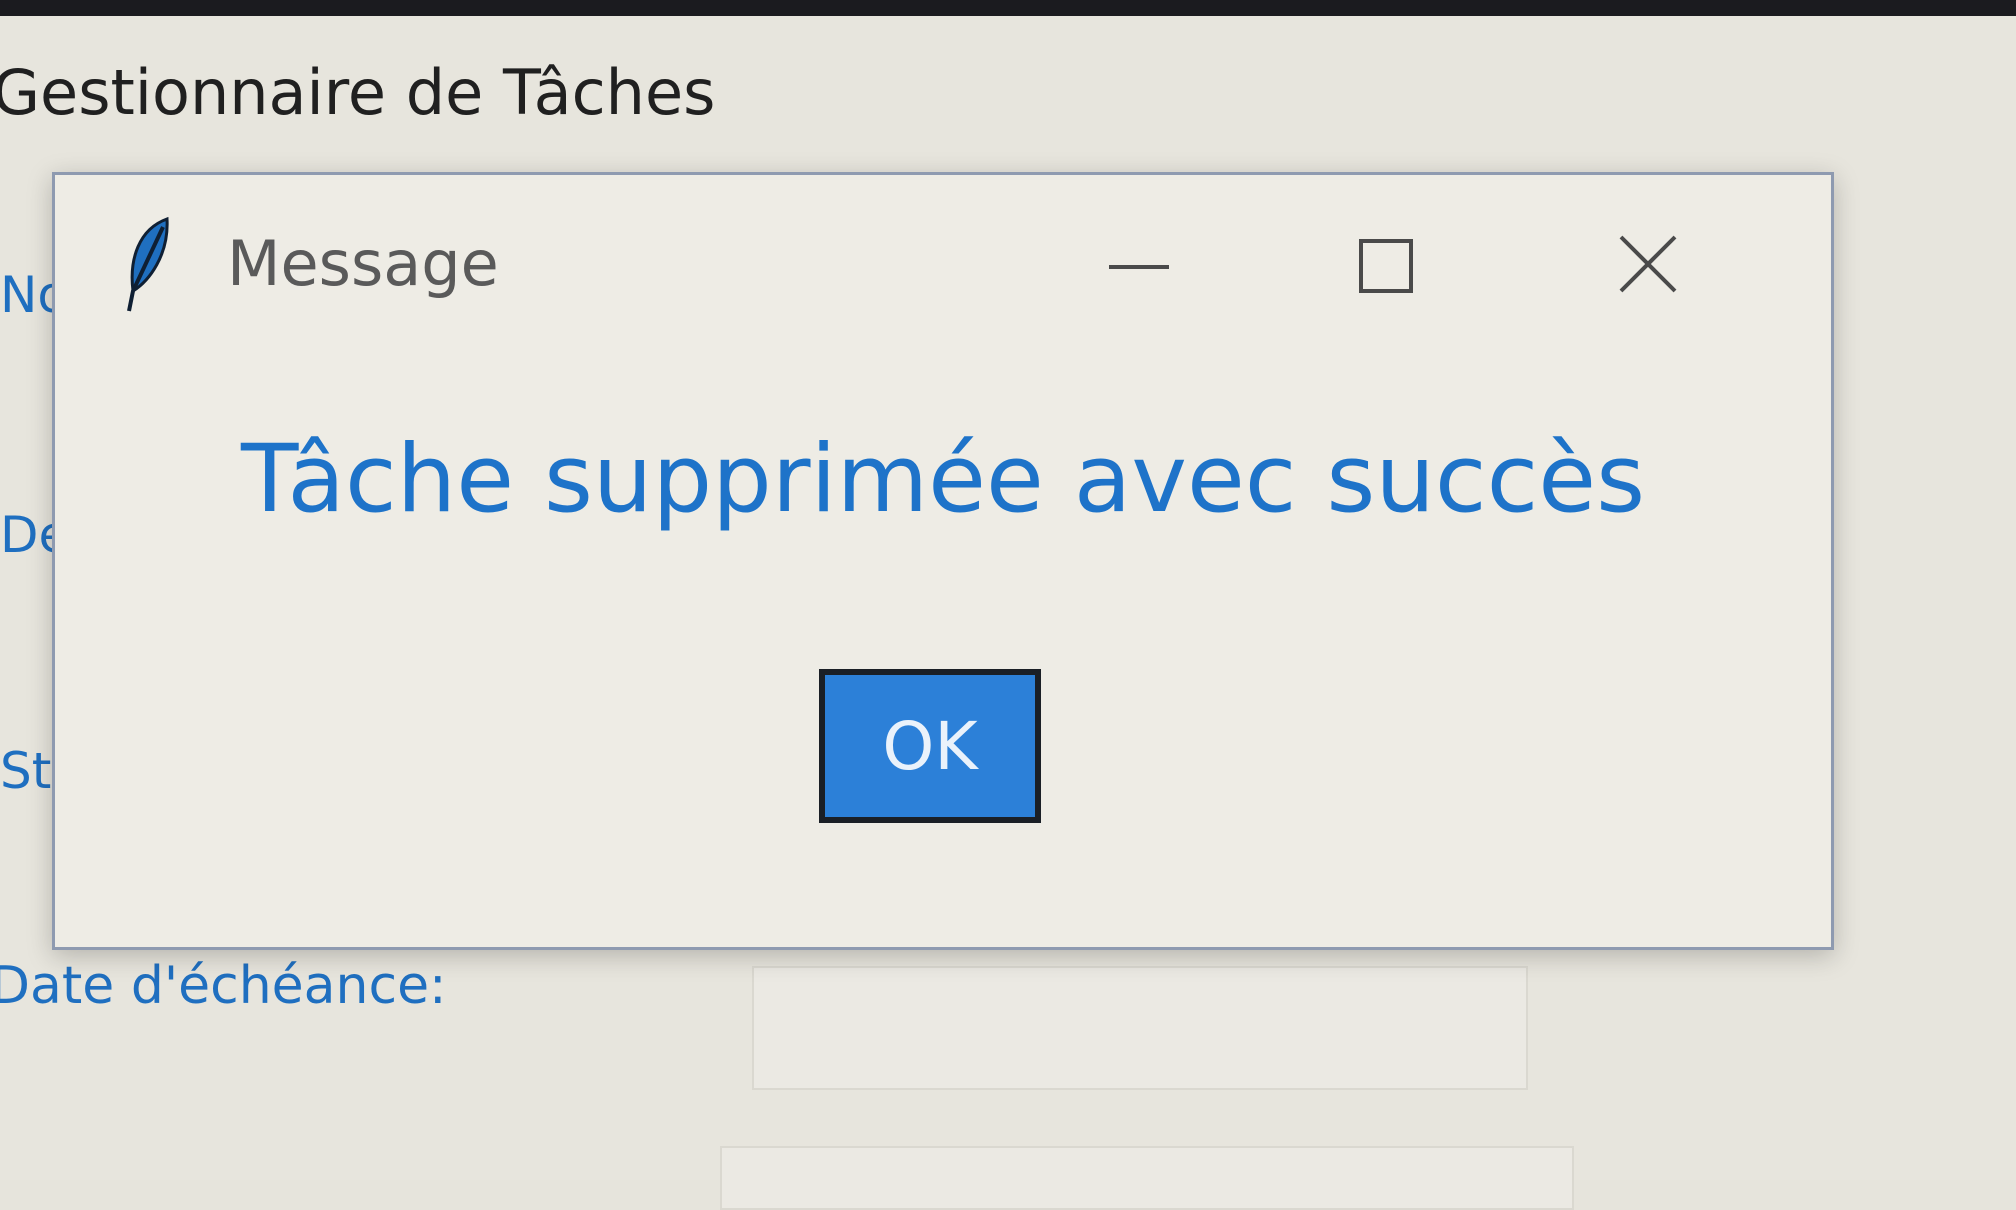  I want to click on close-icon, so click(1648, 264).